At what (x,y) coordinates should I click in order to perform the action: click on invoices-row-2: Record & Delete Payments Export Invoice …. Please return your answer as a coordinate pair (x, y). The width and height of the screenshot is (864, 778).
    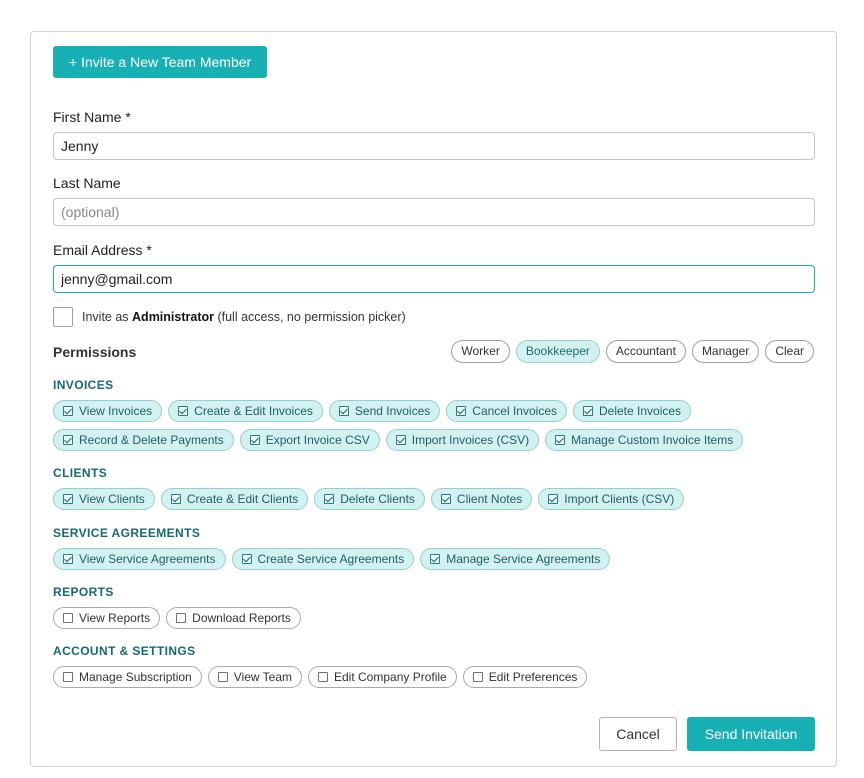
    Looking at the image, I should click on (398, 440).